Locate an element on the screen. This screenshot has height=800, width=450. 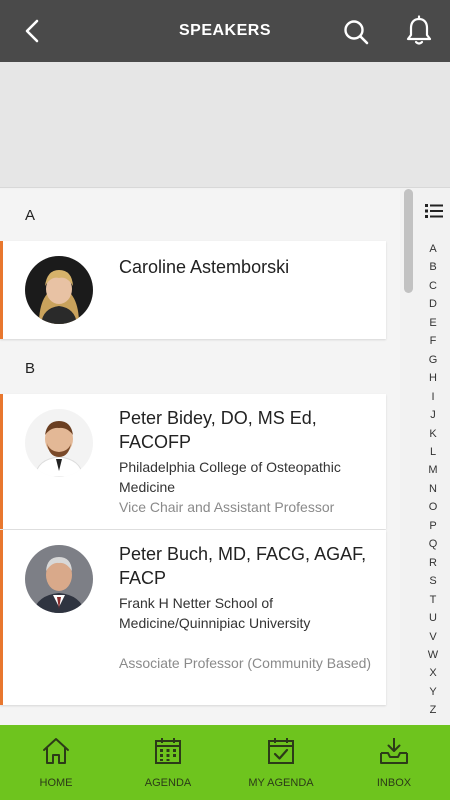
speaker-name: Caroline Astemborski is located at coordinates (204, 267).